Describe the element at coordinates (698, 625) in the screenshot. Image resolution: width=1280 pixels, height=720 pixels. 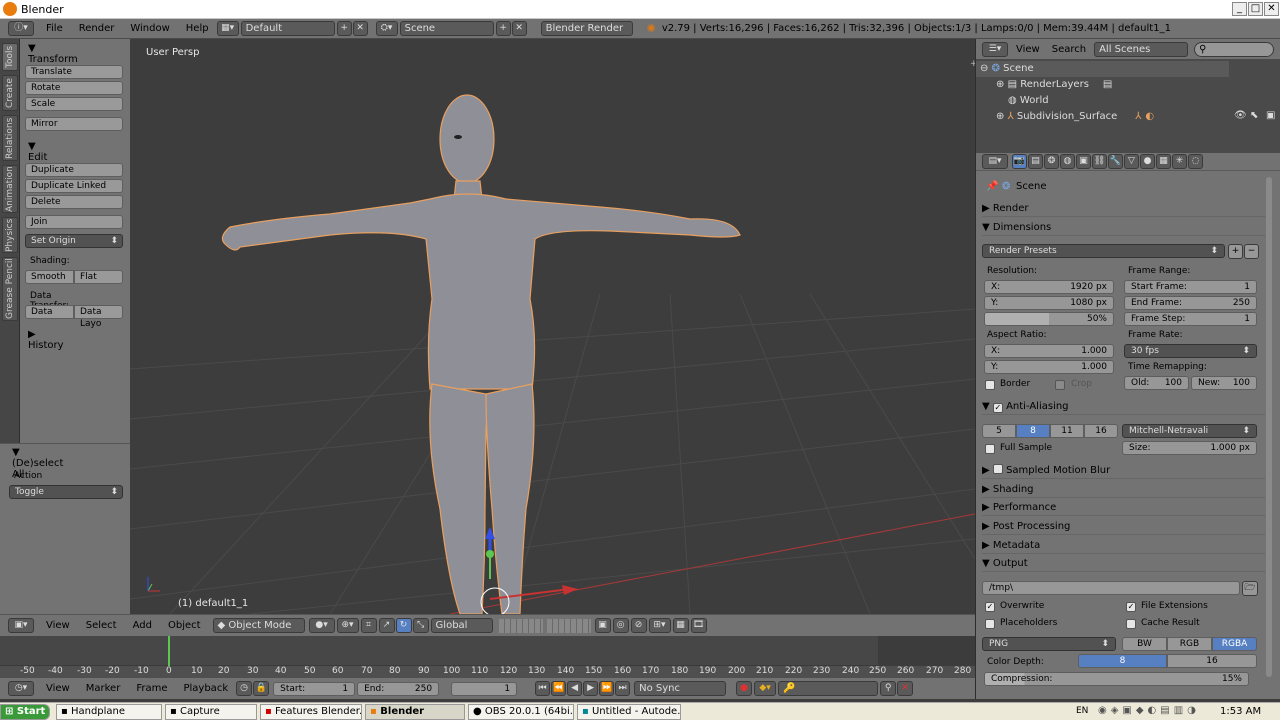
I see `opengl-anim-icon: 🎞` at that location.